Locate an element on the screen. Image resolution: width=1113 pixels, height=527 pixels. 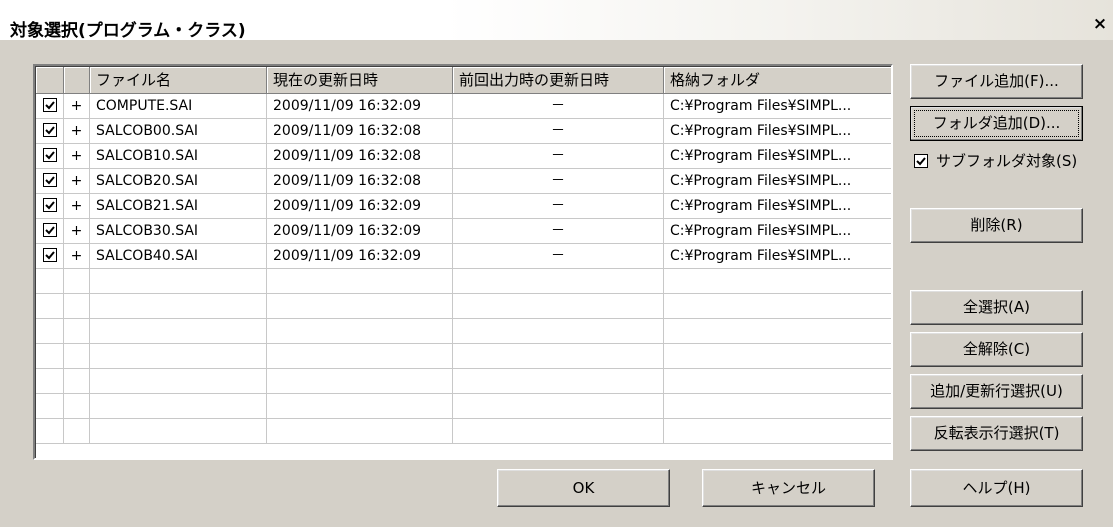
row-filename: SALCOB00.SAI is located at coordinates (178, 131).